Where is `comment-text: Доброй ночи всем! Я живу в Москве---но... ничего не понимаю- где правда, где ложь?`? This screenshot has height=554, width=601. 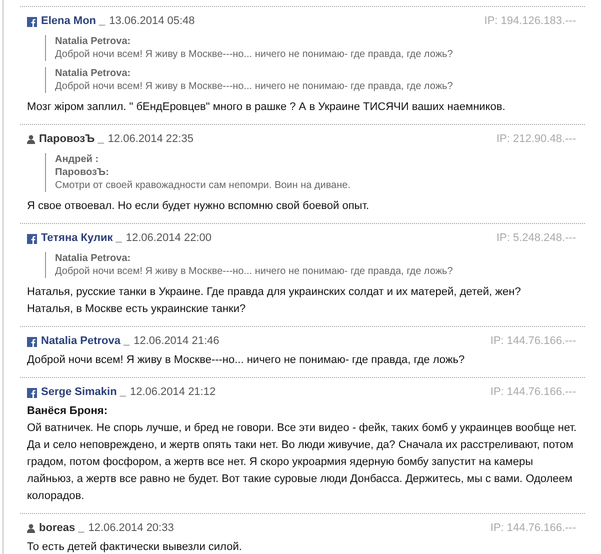
comment-text: Доброй ночи всем! Я живу в Москве---но... ничего не понимаю- где правда, где ложь? is located at coordinates (246, 360).